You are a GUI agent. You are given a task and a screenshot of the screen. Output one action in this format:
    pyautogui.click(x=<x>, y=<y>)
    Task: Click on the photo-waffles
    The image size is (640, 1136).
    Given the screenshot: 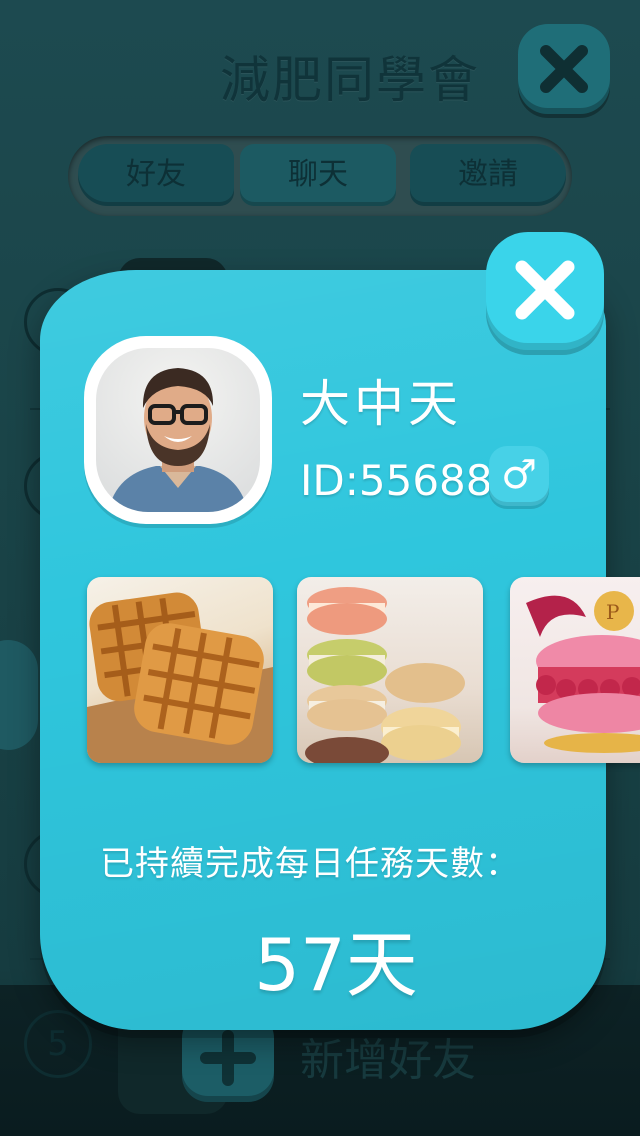 What is the action you would take?
    pyautogui.click(x=180, y=670)
    